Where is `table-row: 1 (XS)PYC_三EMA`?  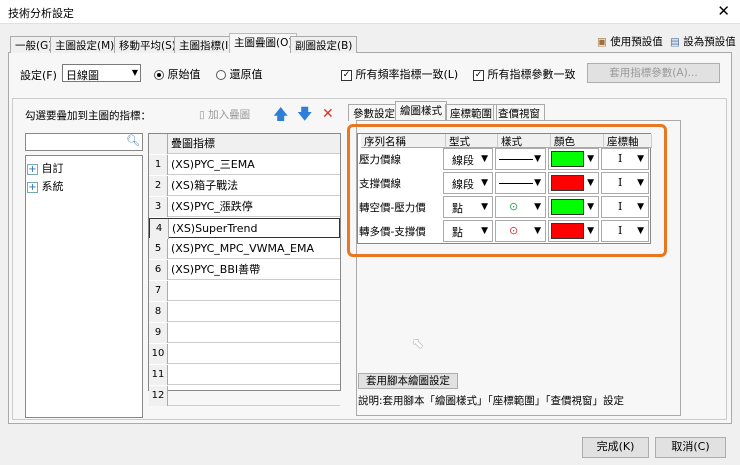
table-row: 1 (XS)PYC_三EMA is located at coordinates (244, 165).